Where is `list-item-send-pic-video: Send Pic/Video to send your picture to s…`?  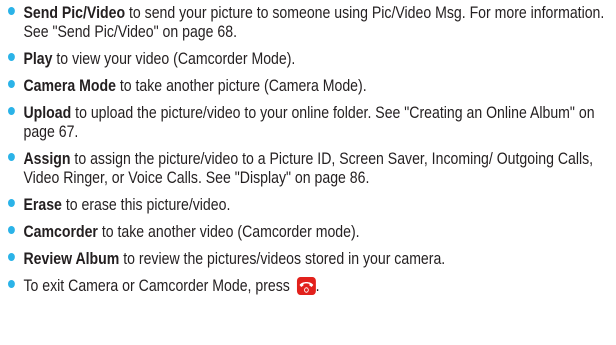 list-item-send-pic-video: Send Pic/Video to send your picture to s… is located at coordinates (312, 23).